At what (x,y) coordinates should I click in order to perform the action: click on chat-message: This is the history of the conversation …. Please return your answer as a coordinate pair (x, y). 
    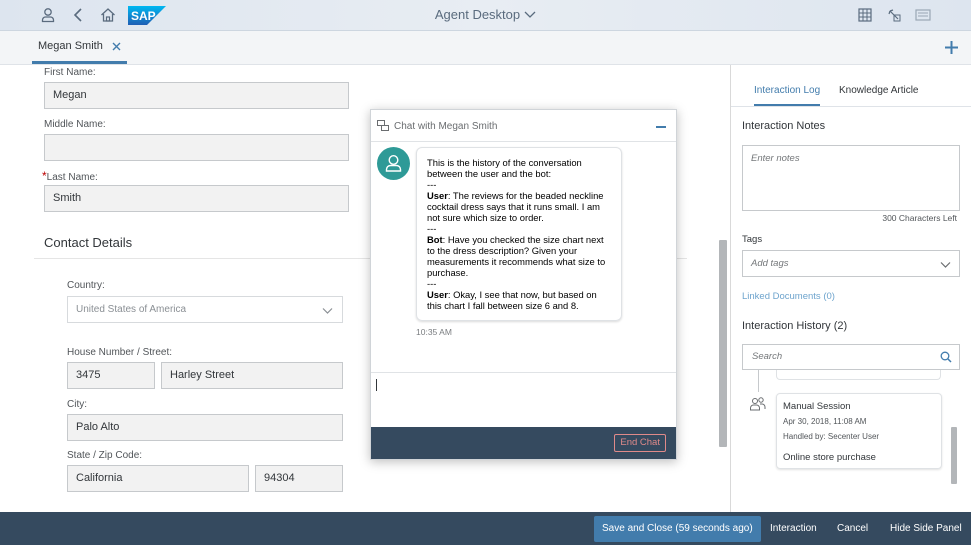
    Looking at the image, I should click on (519, 234).